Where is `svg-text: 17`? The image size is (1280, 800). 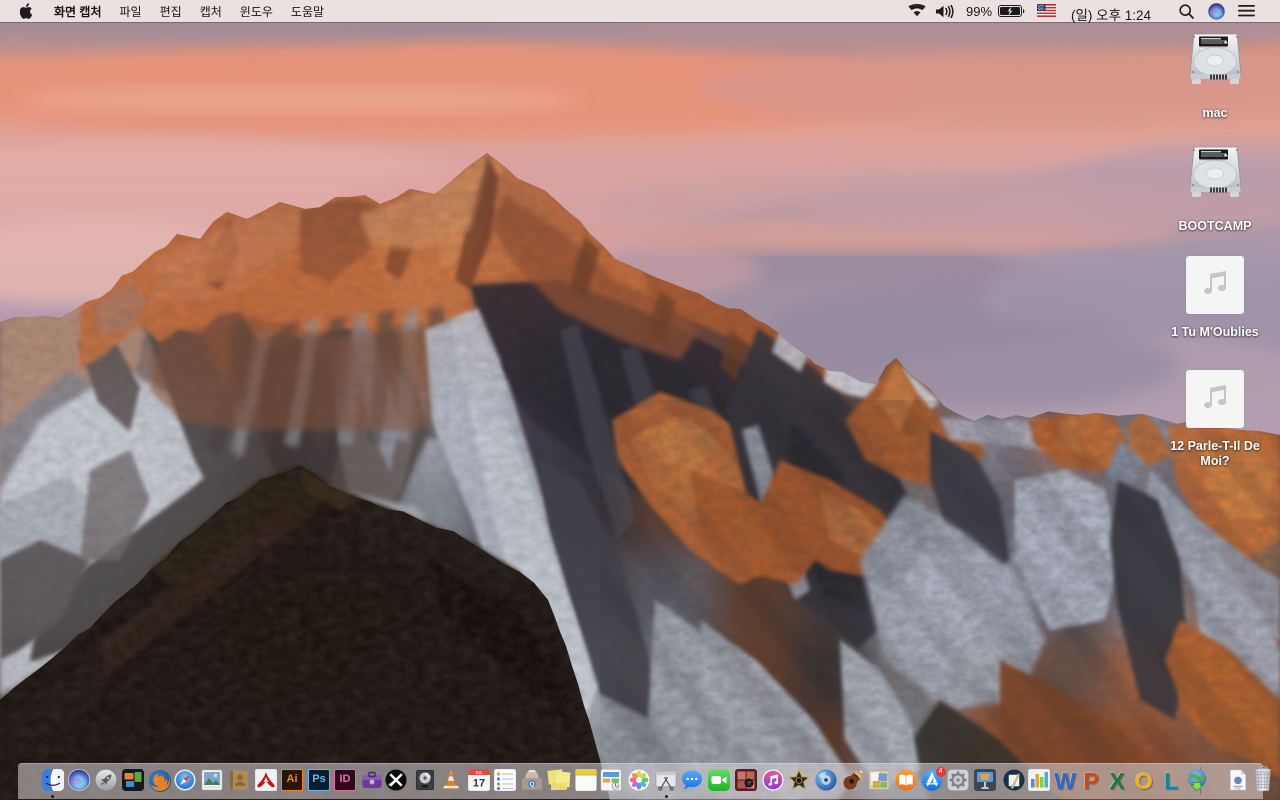
svg-text: 17 is located at coordinates (479, 784).